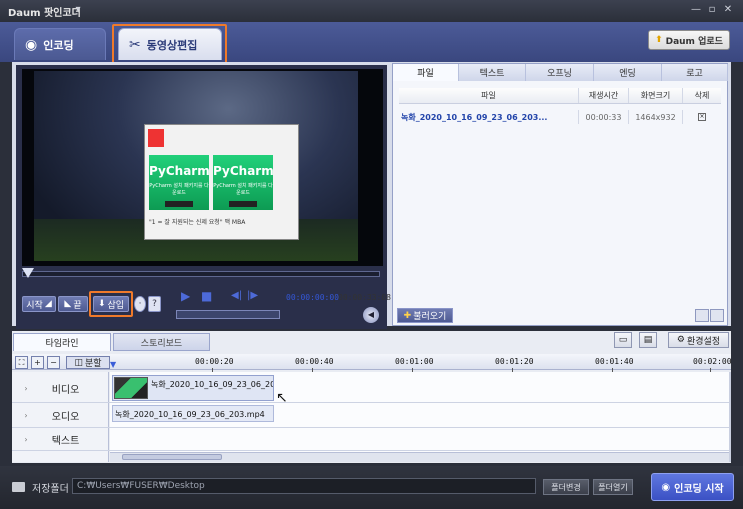 Image resolution: width=743 pixels, height=509 pixels. Describe the element at coordinates (371, 11) in the screenshot. I see `title-bar: Daum 팟인코더 ▾ — ▫ ✕` at that location.